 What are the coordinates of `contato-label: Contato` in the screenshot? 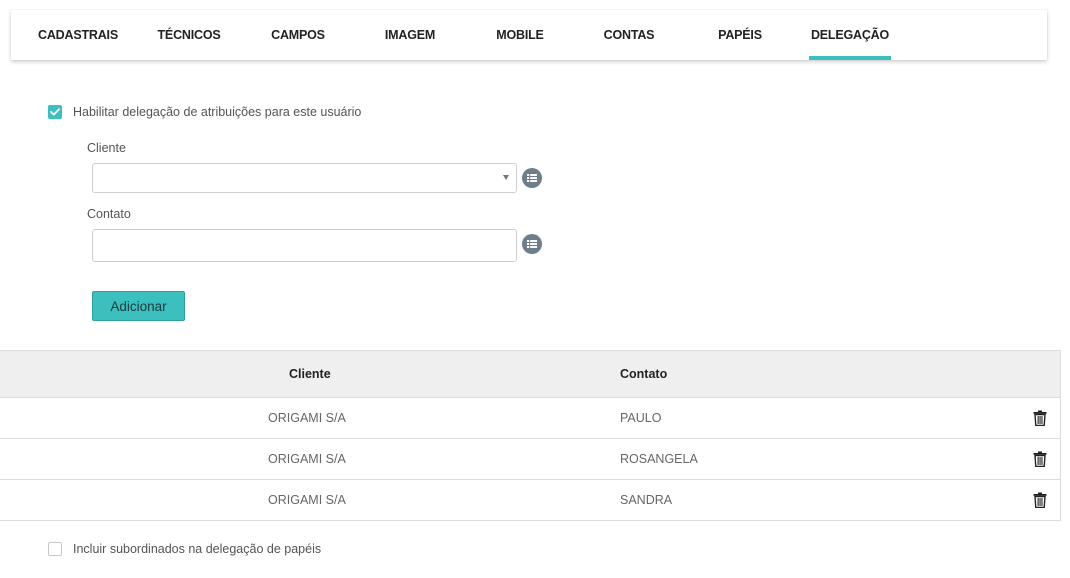 It's located at (109, 214).